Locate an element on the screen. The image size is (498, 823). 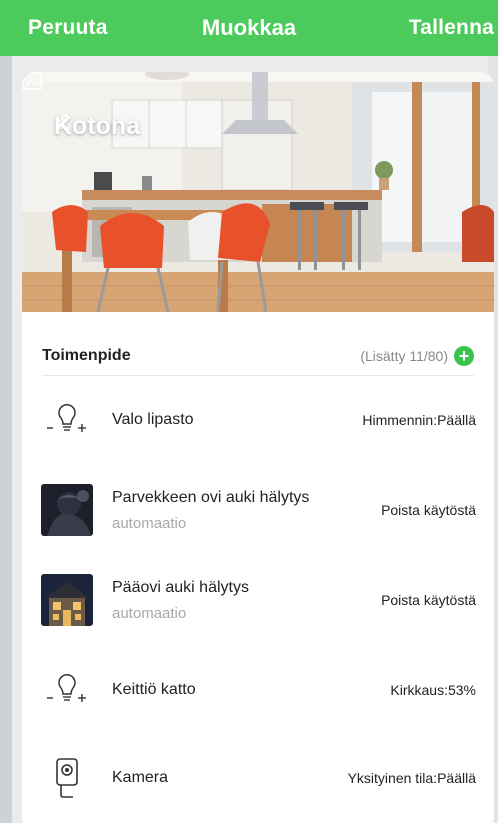
action-name: Keittiö katto is located at coordinates (154, 689).